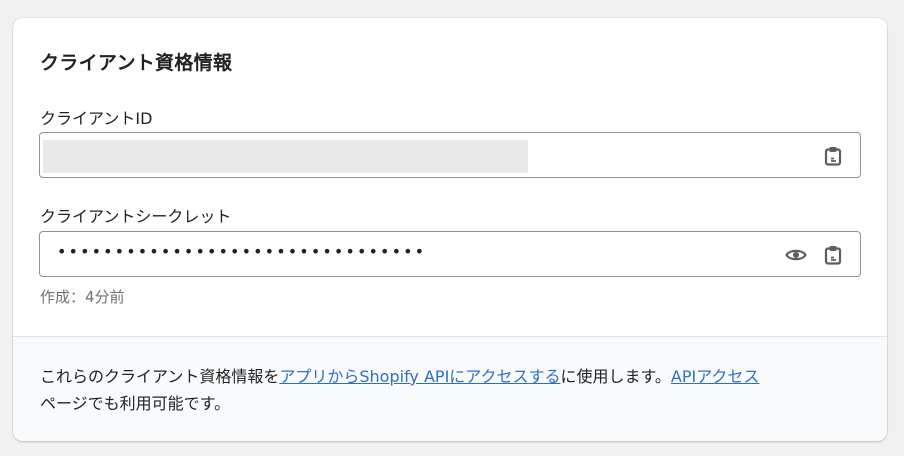 The image size is (904, 456). I want to click on redacted-client-id, so click(285, 156).